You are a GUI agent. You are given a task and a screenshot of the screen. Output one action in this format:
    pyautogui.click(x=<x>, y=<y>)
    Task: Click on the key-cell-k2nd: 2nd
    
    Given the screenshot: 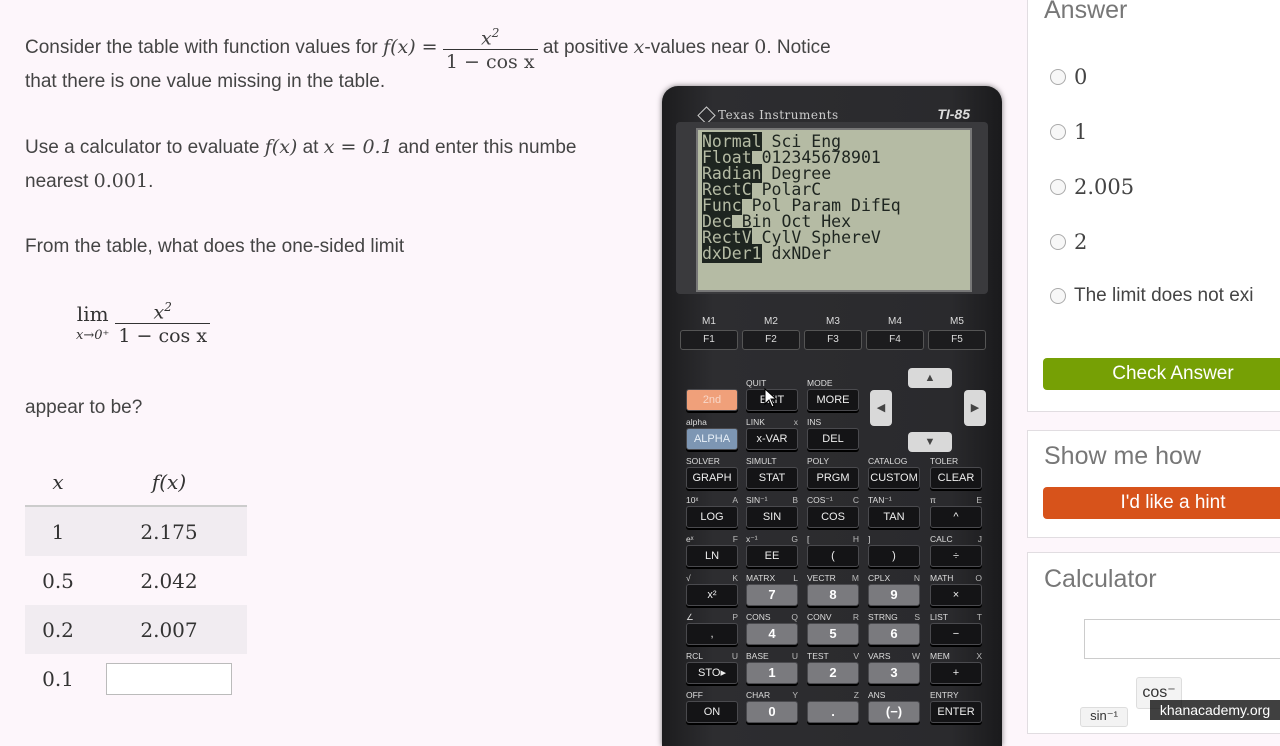 What is the action you would take?
    pyautogui.click(x=712, y=394)
    